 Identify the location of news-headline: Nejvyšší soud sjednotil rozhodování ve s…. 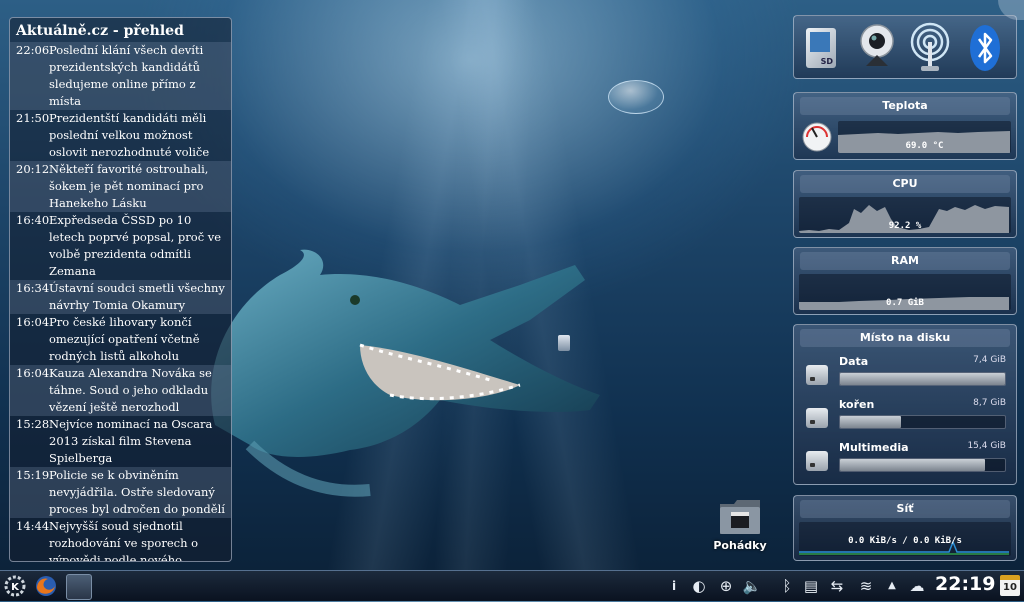
(138, 539).